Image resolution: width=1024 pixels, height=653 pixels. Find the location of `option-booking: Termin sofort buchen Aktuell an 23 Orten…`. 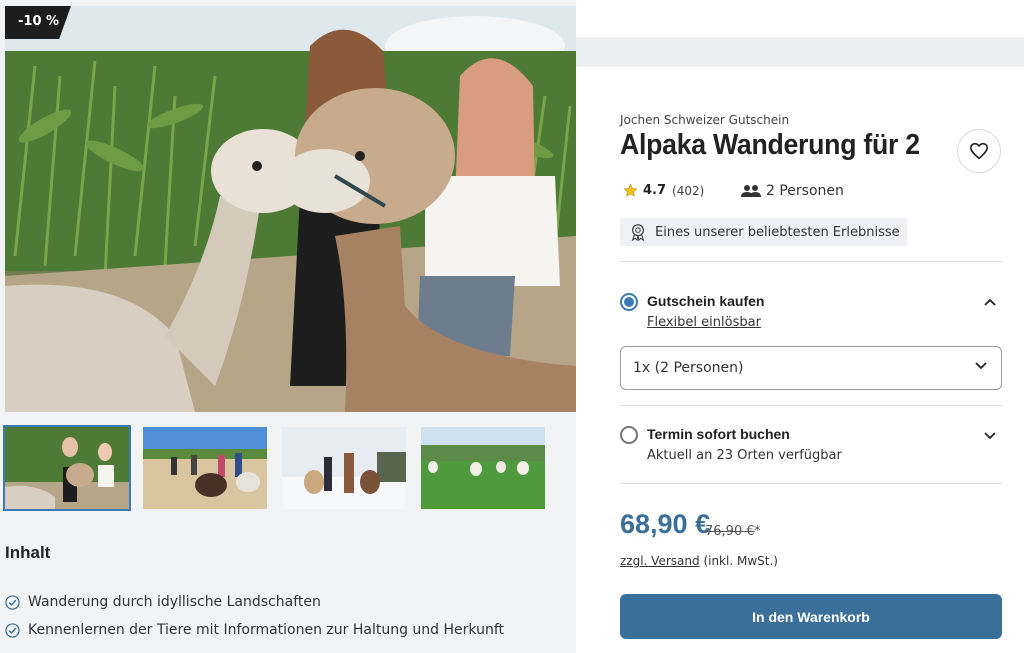

option-booking: Termin sofort buchen Aktuell an 23 Orten… is located at coordinates (811, 448).